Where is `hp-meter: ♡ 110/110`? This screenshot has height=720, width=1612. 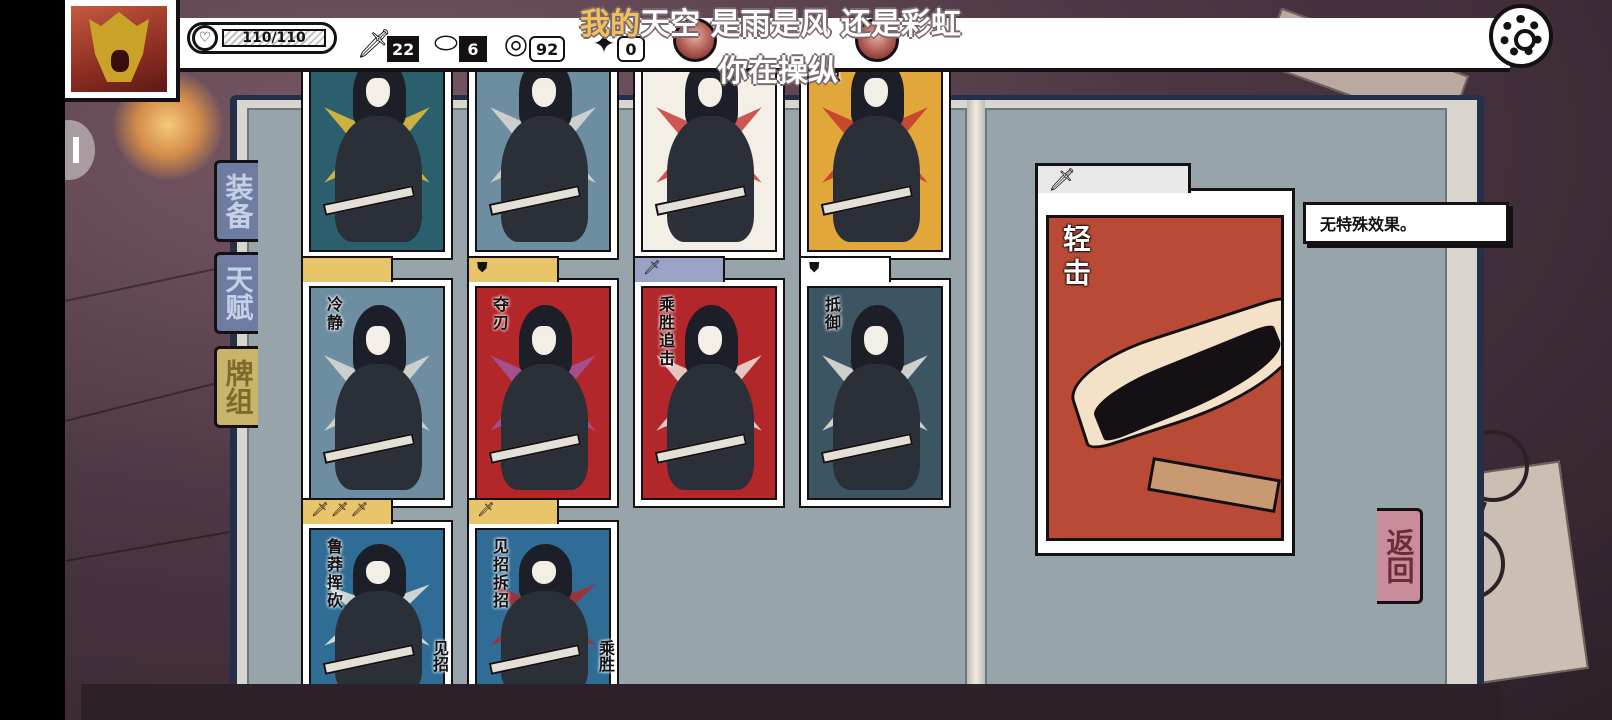 hp-meter: ♡ 110/110 is located at coordinates (262, 38).